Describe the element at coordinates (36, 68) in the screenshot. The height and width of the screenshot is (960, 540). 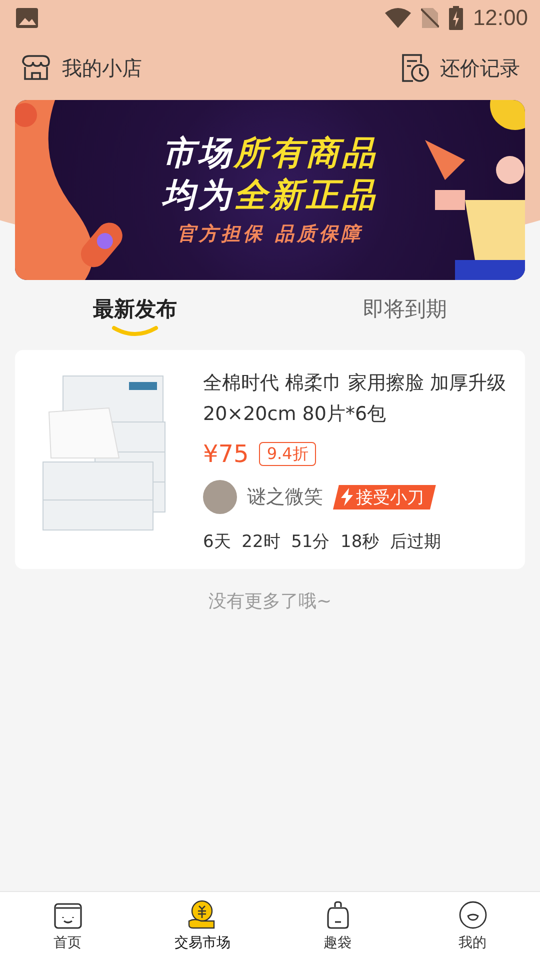
I see `shop-icon` at that location.